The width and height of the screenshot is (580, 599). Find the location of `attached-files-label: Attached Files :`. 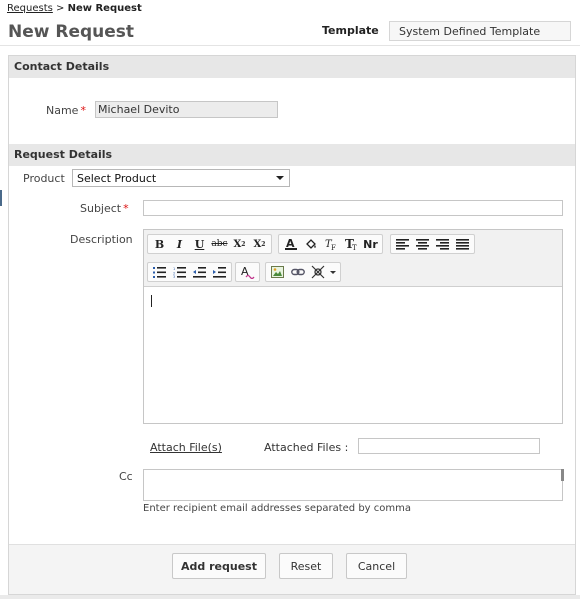

attached-files-label: Attached Files : is located at coordinates (306, 447).